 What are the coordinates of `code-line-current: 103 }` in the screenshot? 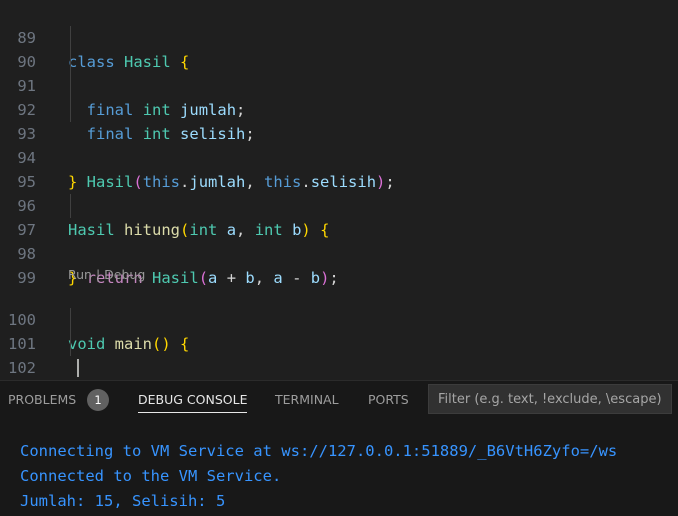 It's located at (339, 368).